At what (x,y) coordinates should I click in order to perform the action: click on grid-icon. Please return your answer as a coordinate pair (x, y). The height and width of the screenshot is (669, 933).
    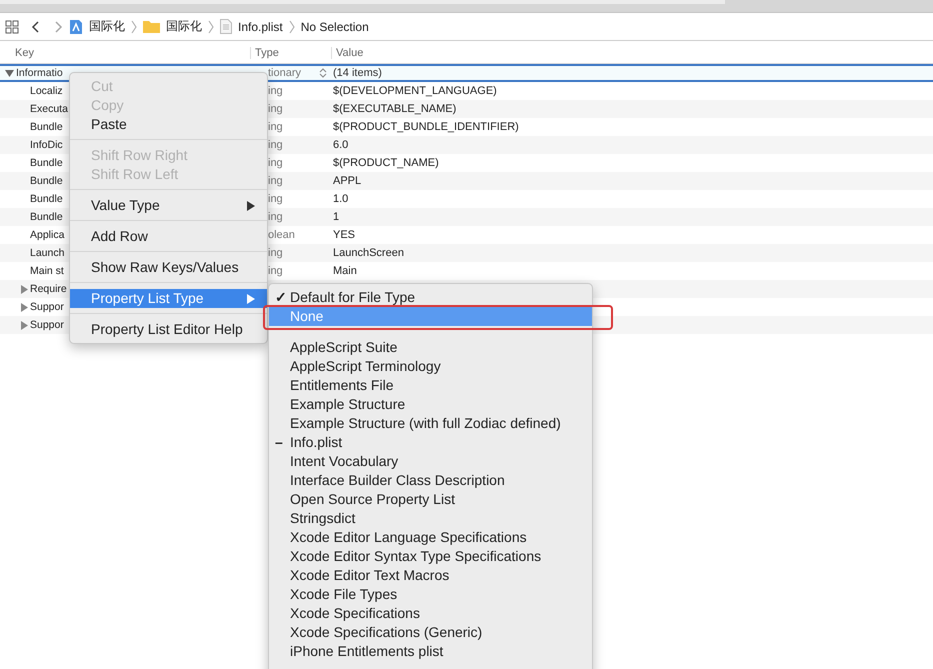
    Looking at the image, I should click on (12, 27).